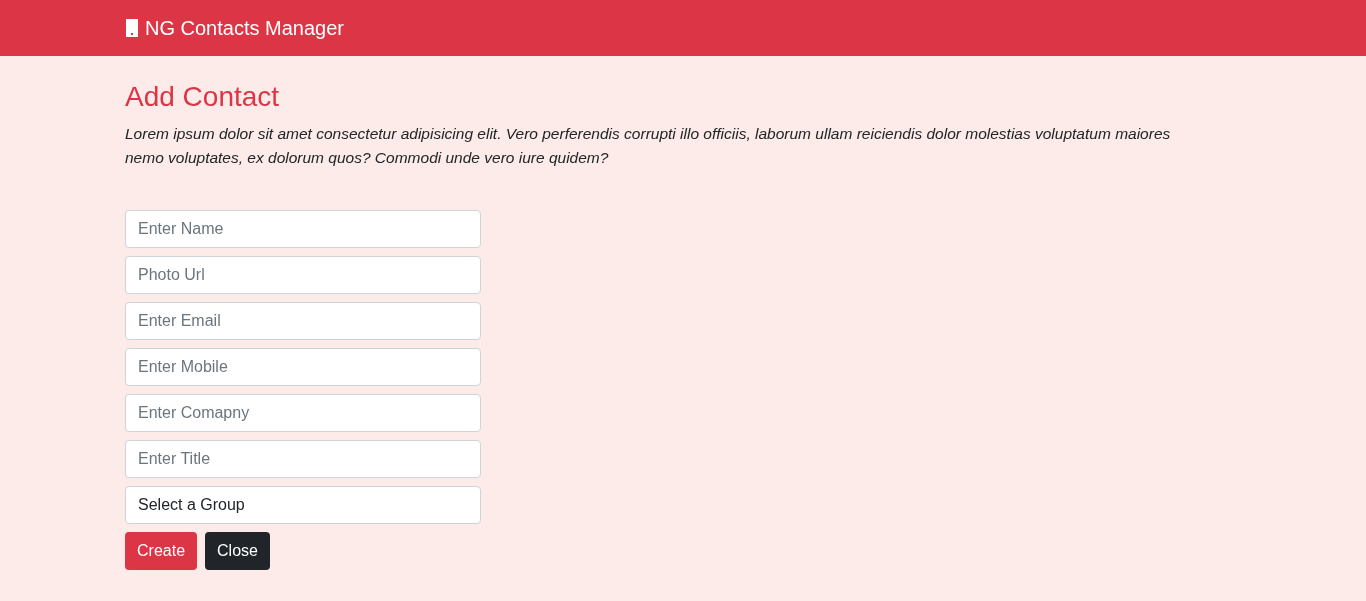 The width and height of the screenshot is (1366, 601). Describe the element at coordinates (203, 97) in the screenshot. I see `page-heading: Add Contact` at that location.